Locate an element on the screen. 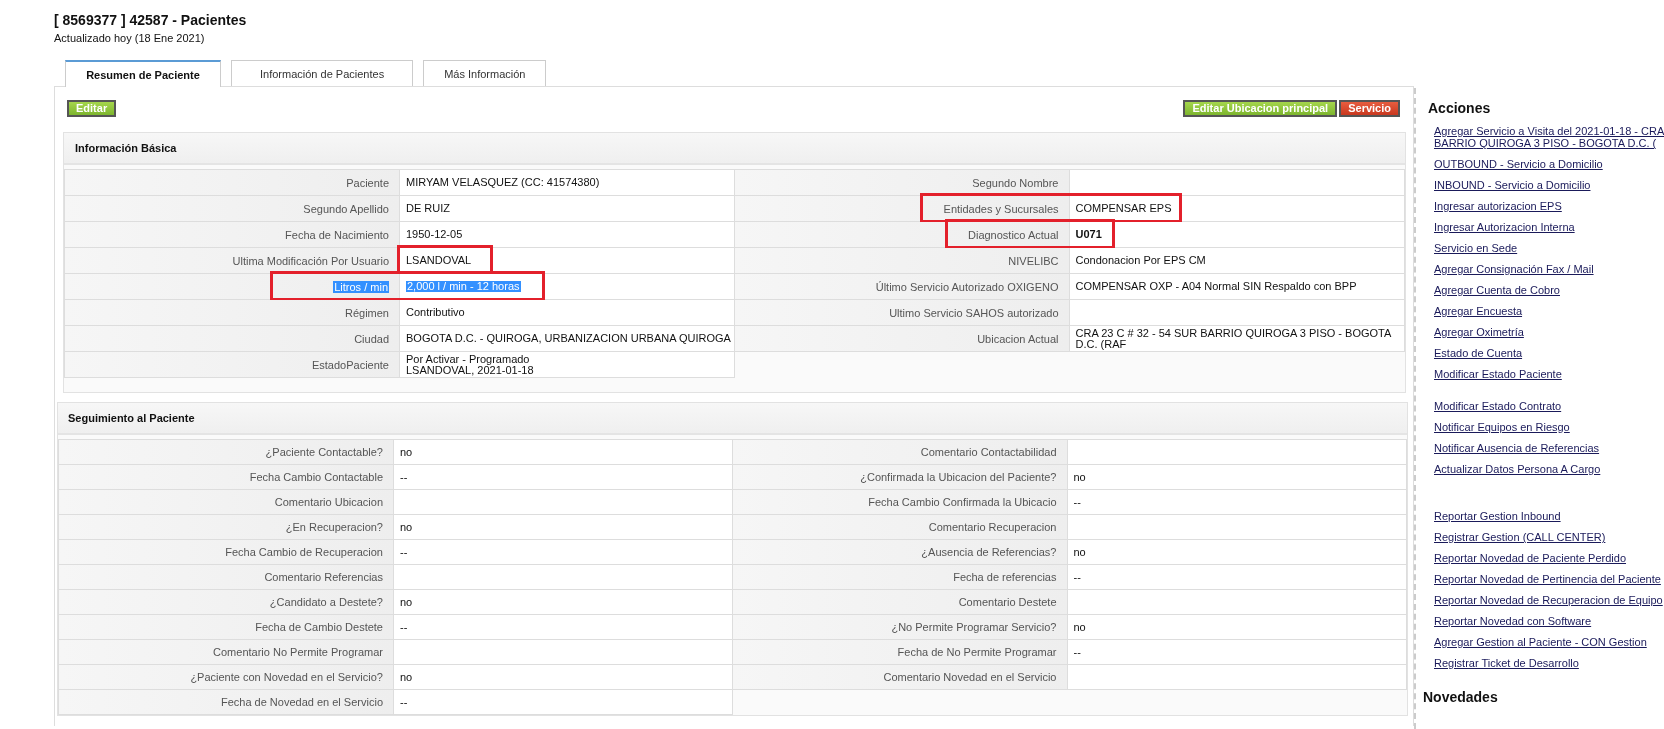  sidebar-title: Novedades is located at coordinates (1461, 697).